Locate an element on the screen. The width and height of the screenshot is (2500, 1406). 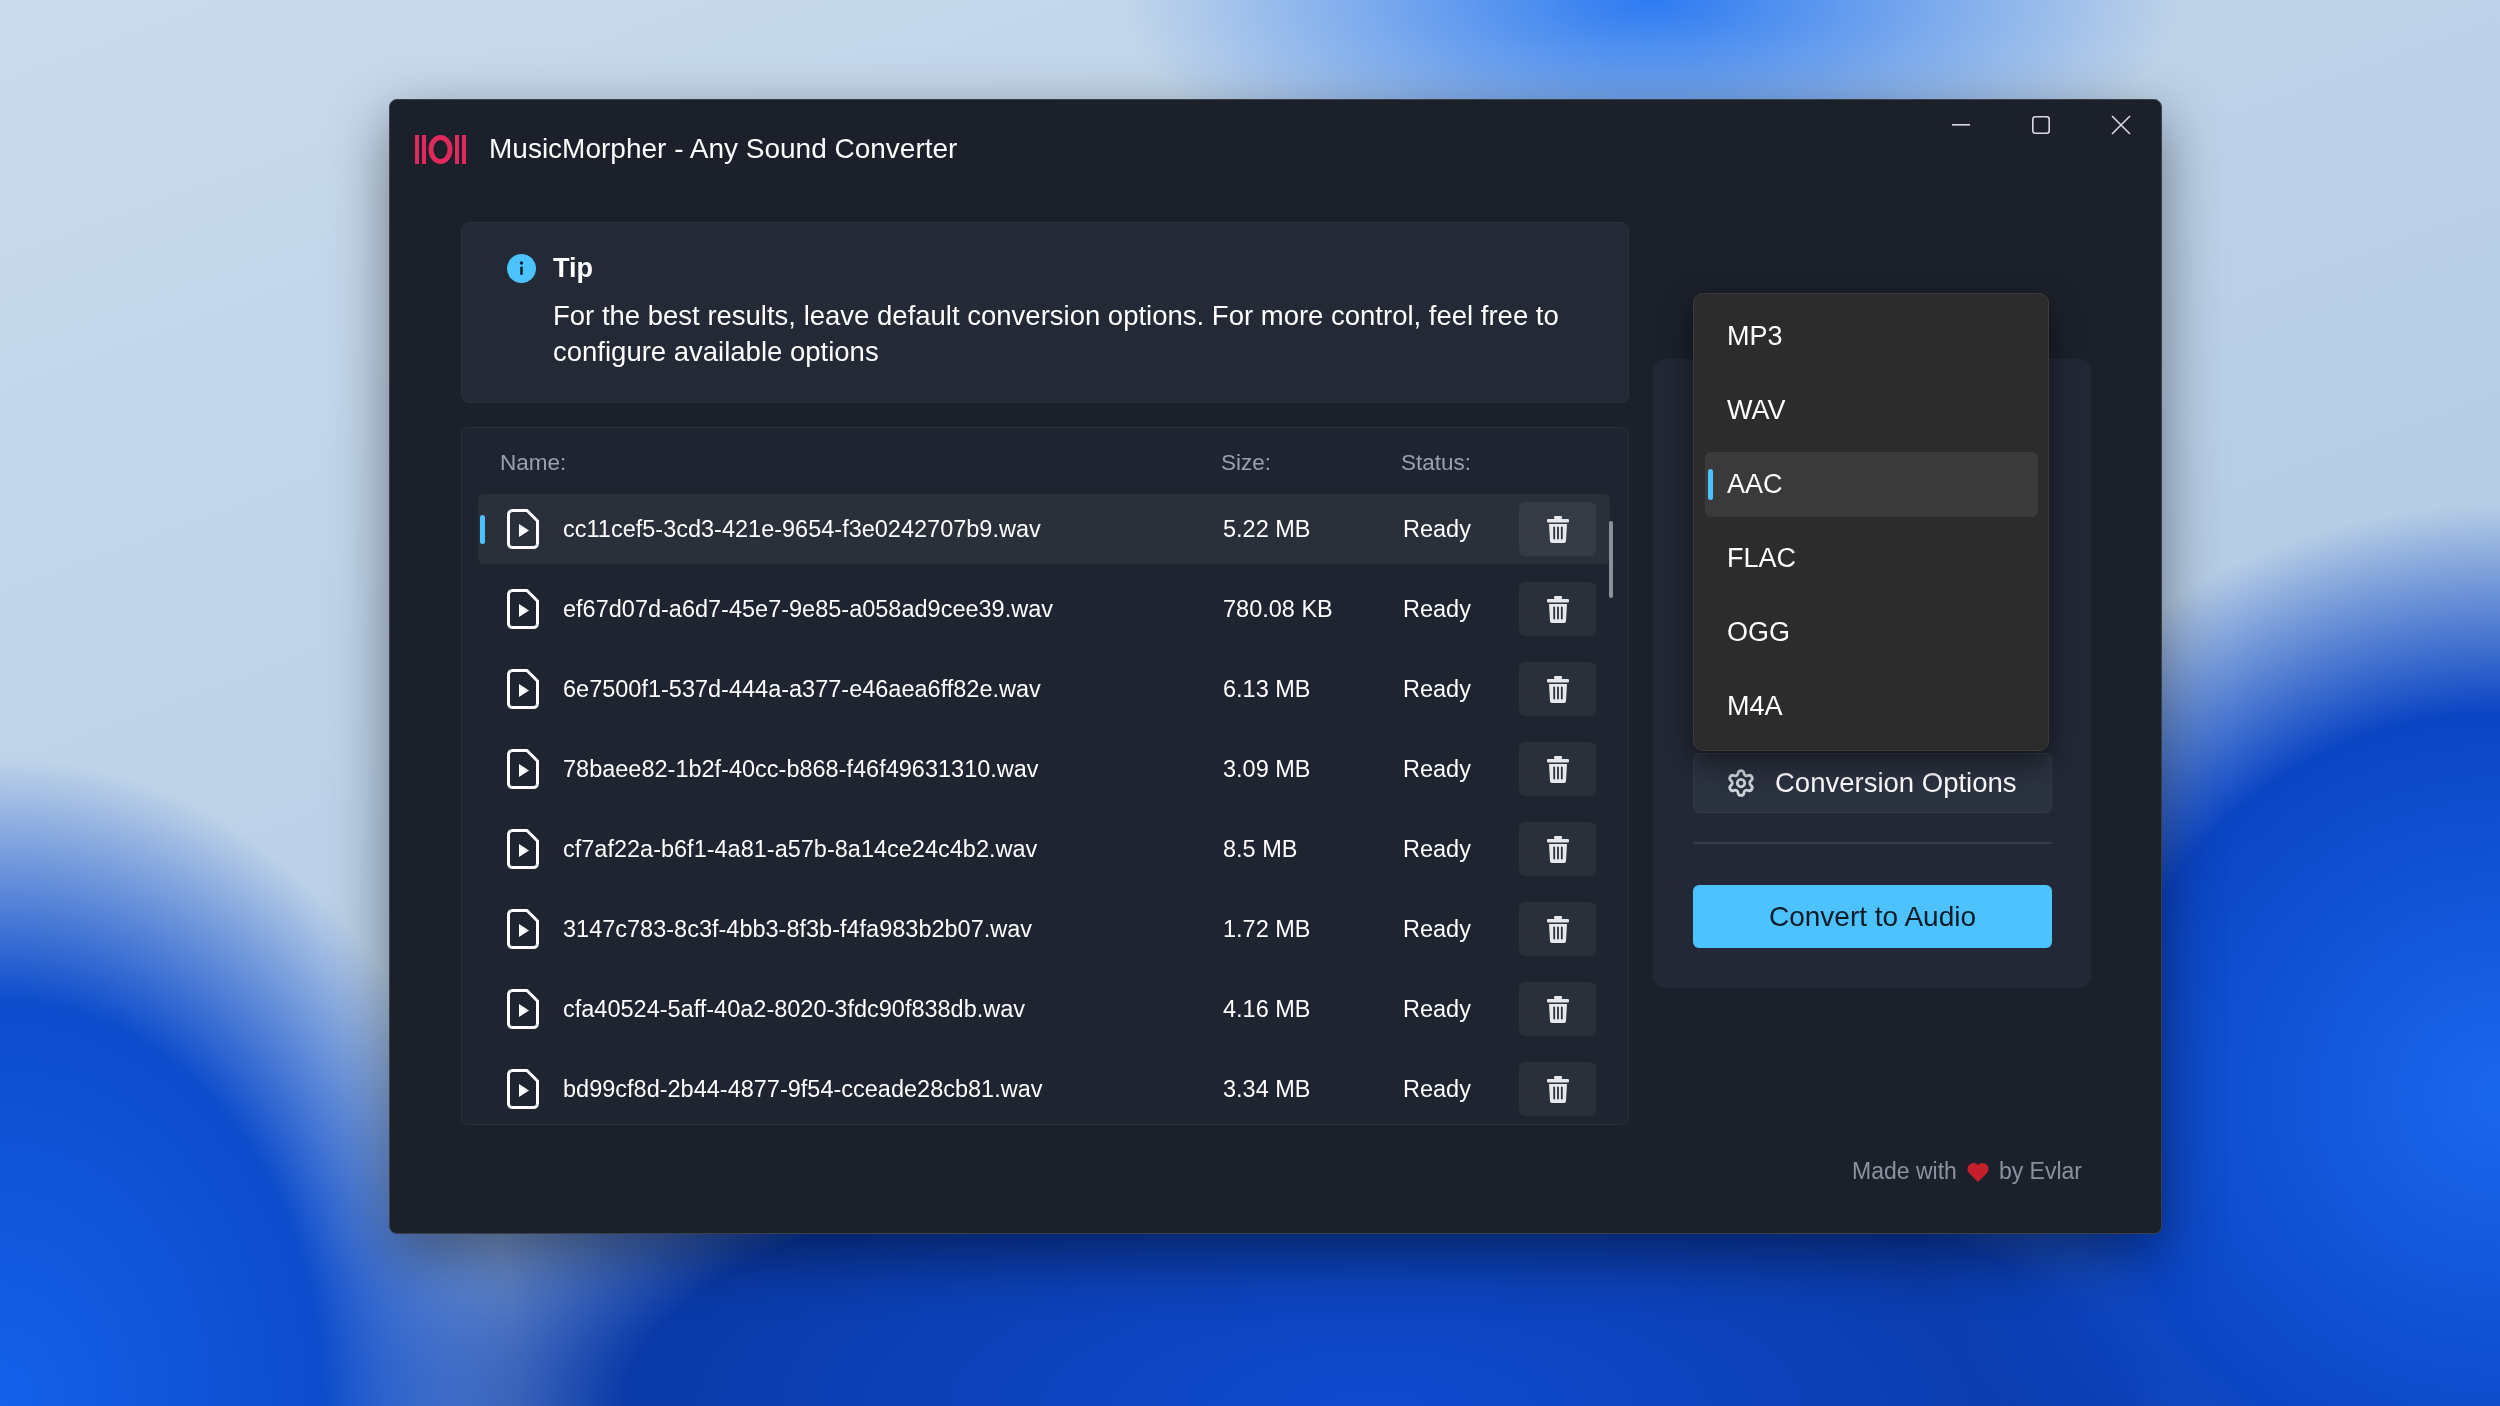
file-size: 5.22 MB is located at coordinates (1267, 529).